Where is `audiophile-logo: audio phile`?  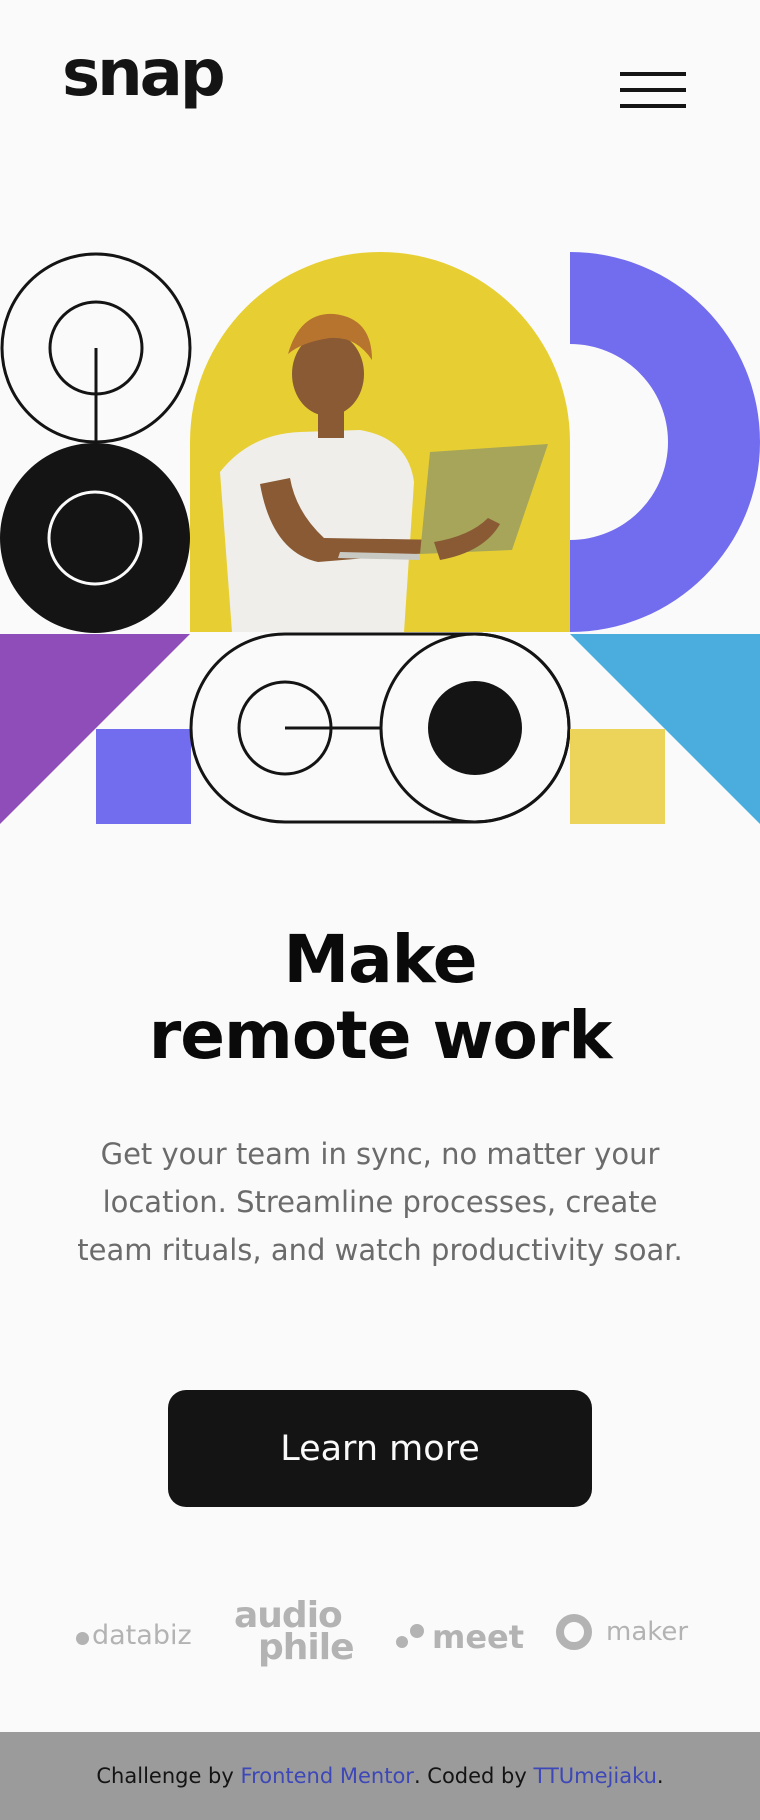
audiophile-logo: audio phile is located at coordinates (294, 1633).